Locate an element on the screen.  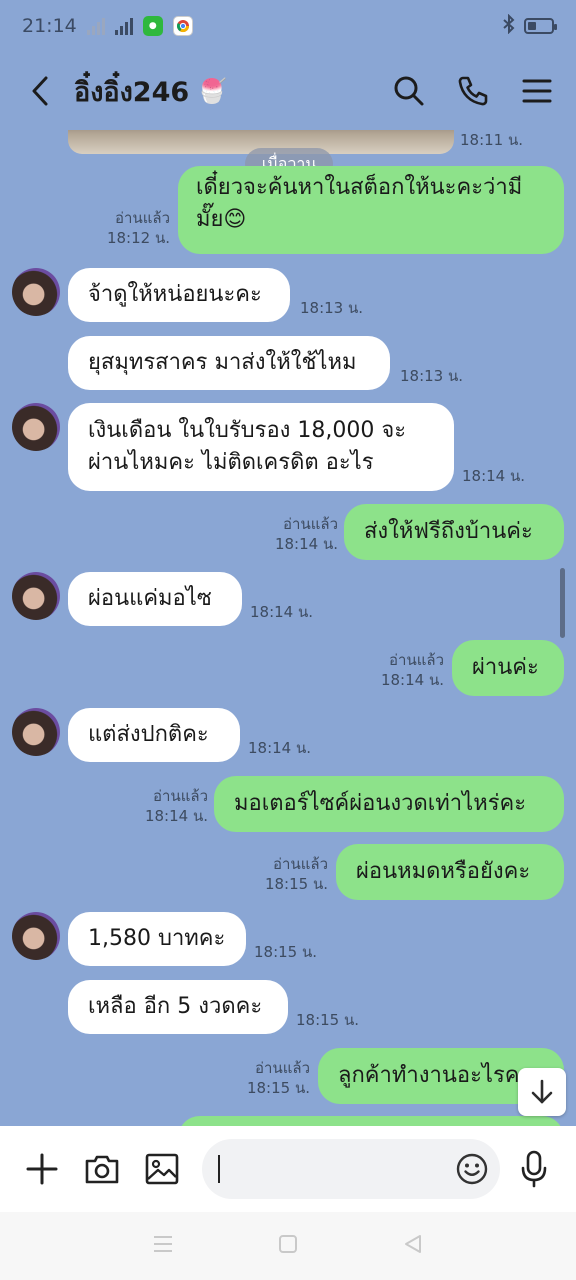
chat-header: อิ๋งอิ๋ง246 🍧 is located at coordinates (288, 91).